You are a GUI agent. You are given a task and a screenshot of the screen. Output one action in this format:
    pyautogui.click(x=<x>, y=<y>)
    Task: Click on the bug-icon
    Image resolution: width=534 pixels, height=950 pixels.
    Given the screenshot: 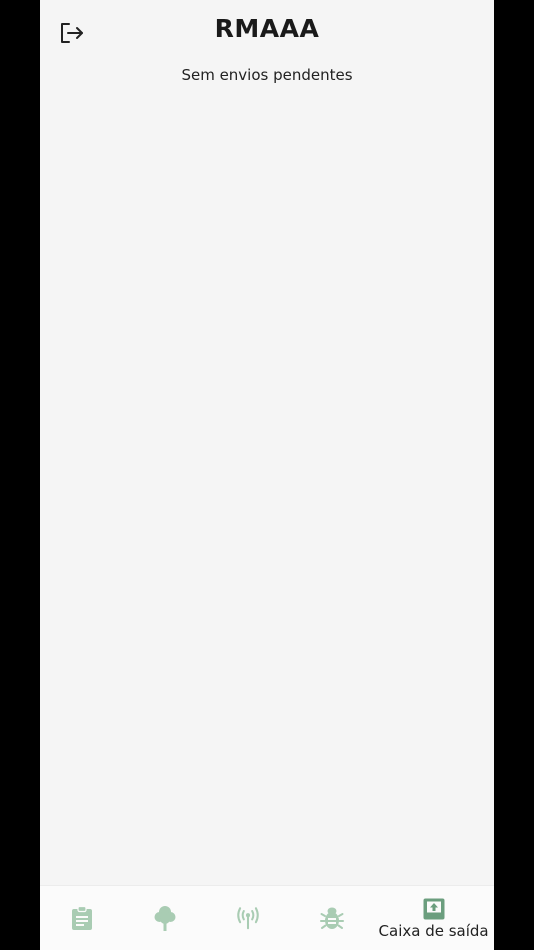 What is the action you would take?
    pyautogui.click(x=332, y=918)
    